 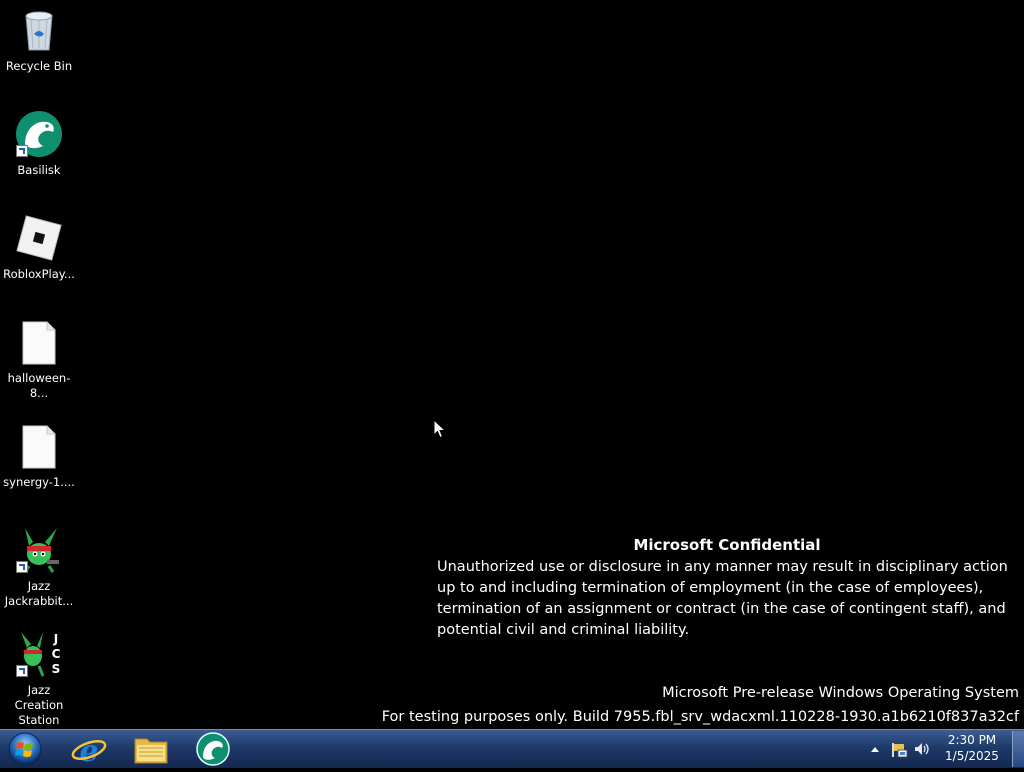 I want to click on svg-text: e, so click(x=88, y=751).